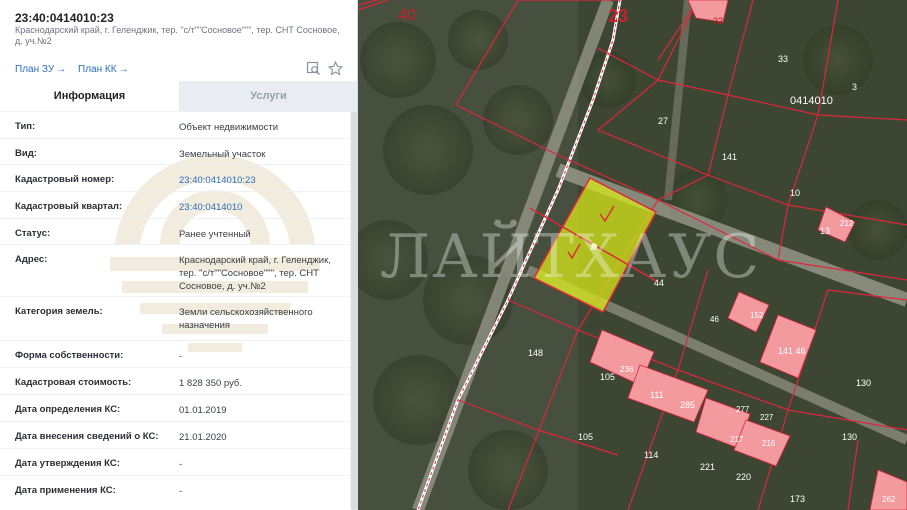  I want to click on map-label-13: 13, so click(825, 231).